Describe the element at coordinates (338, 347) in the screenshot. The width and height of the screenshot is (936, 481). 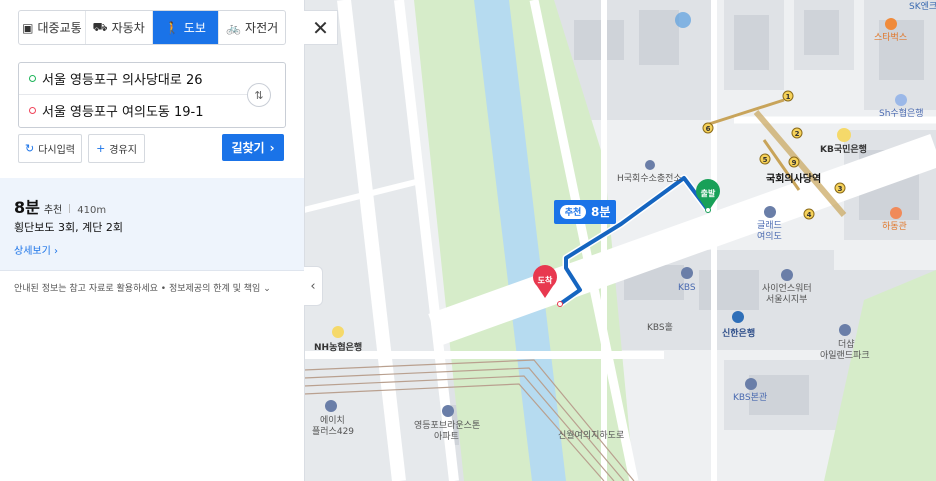
I see `label-nh-bank: NH농협은행` at that location.